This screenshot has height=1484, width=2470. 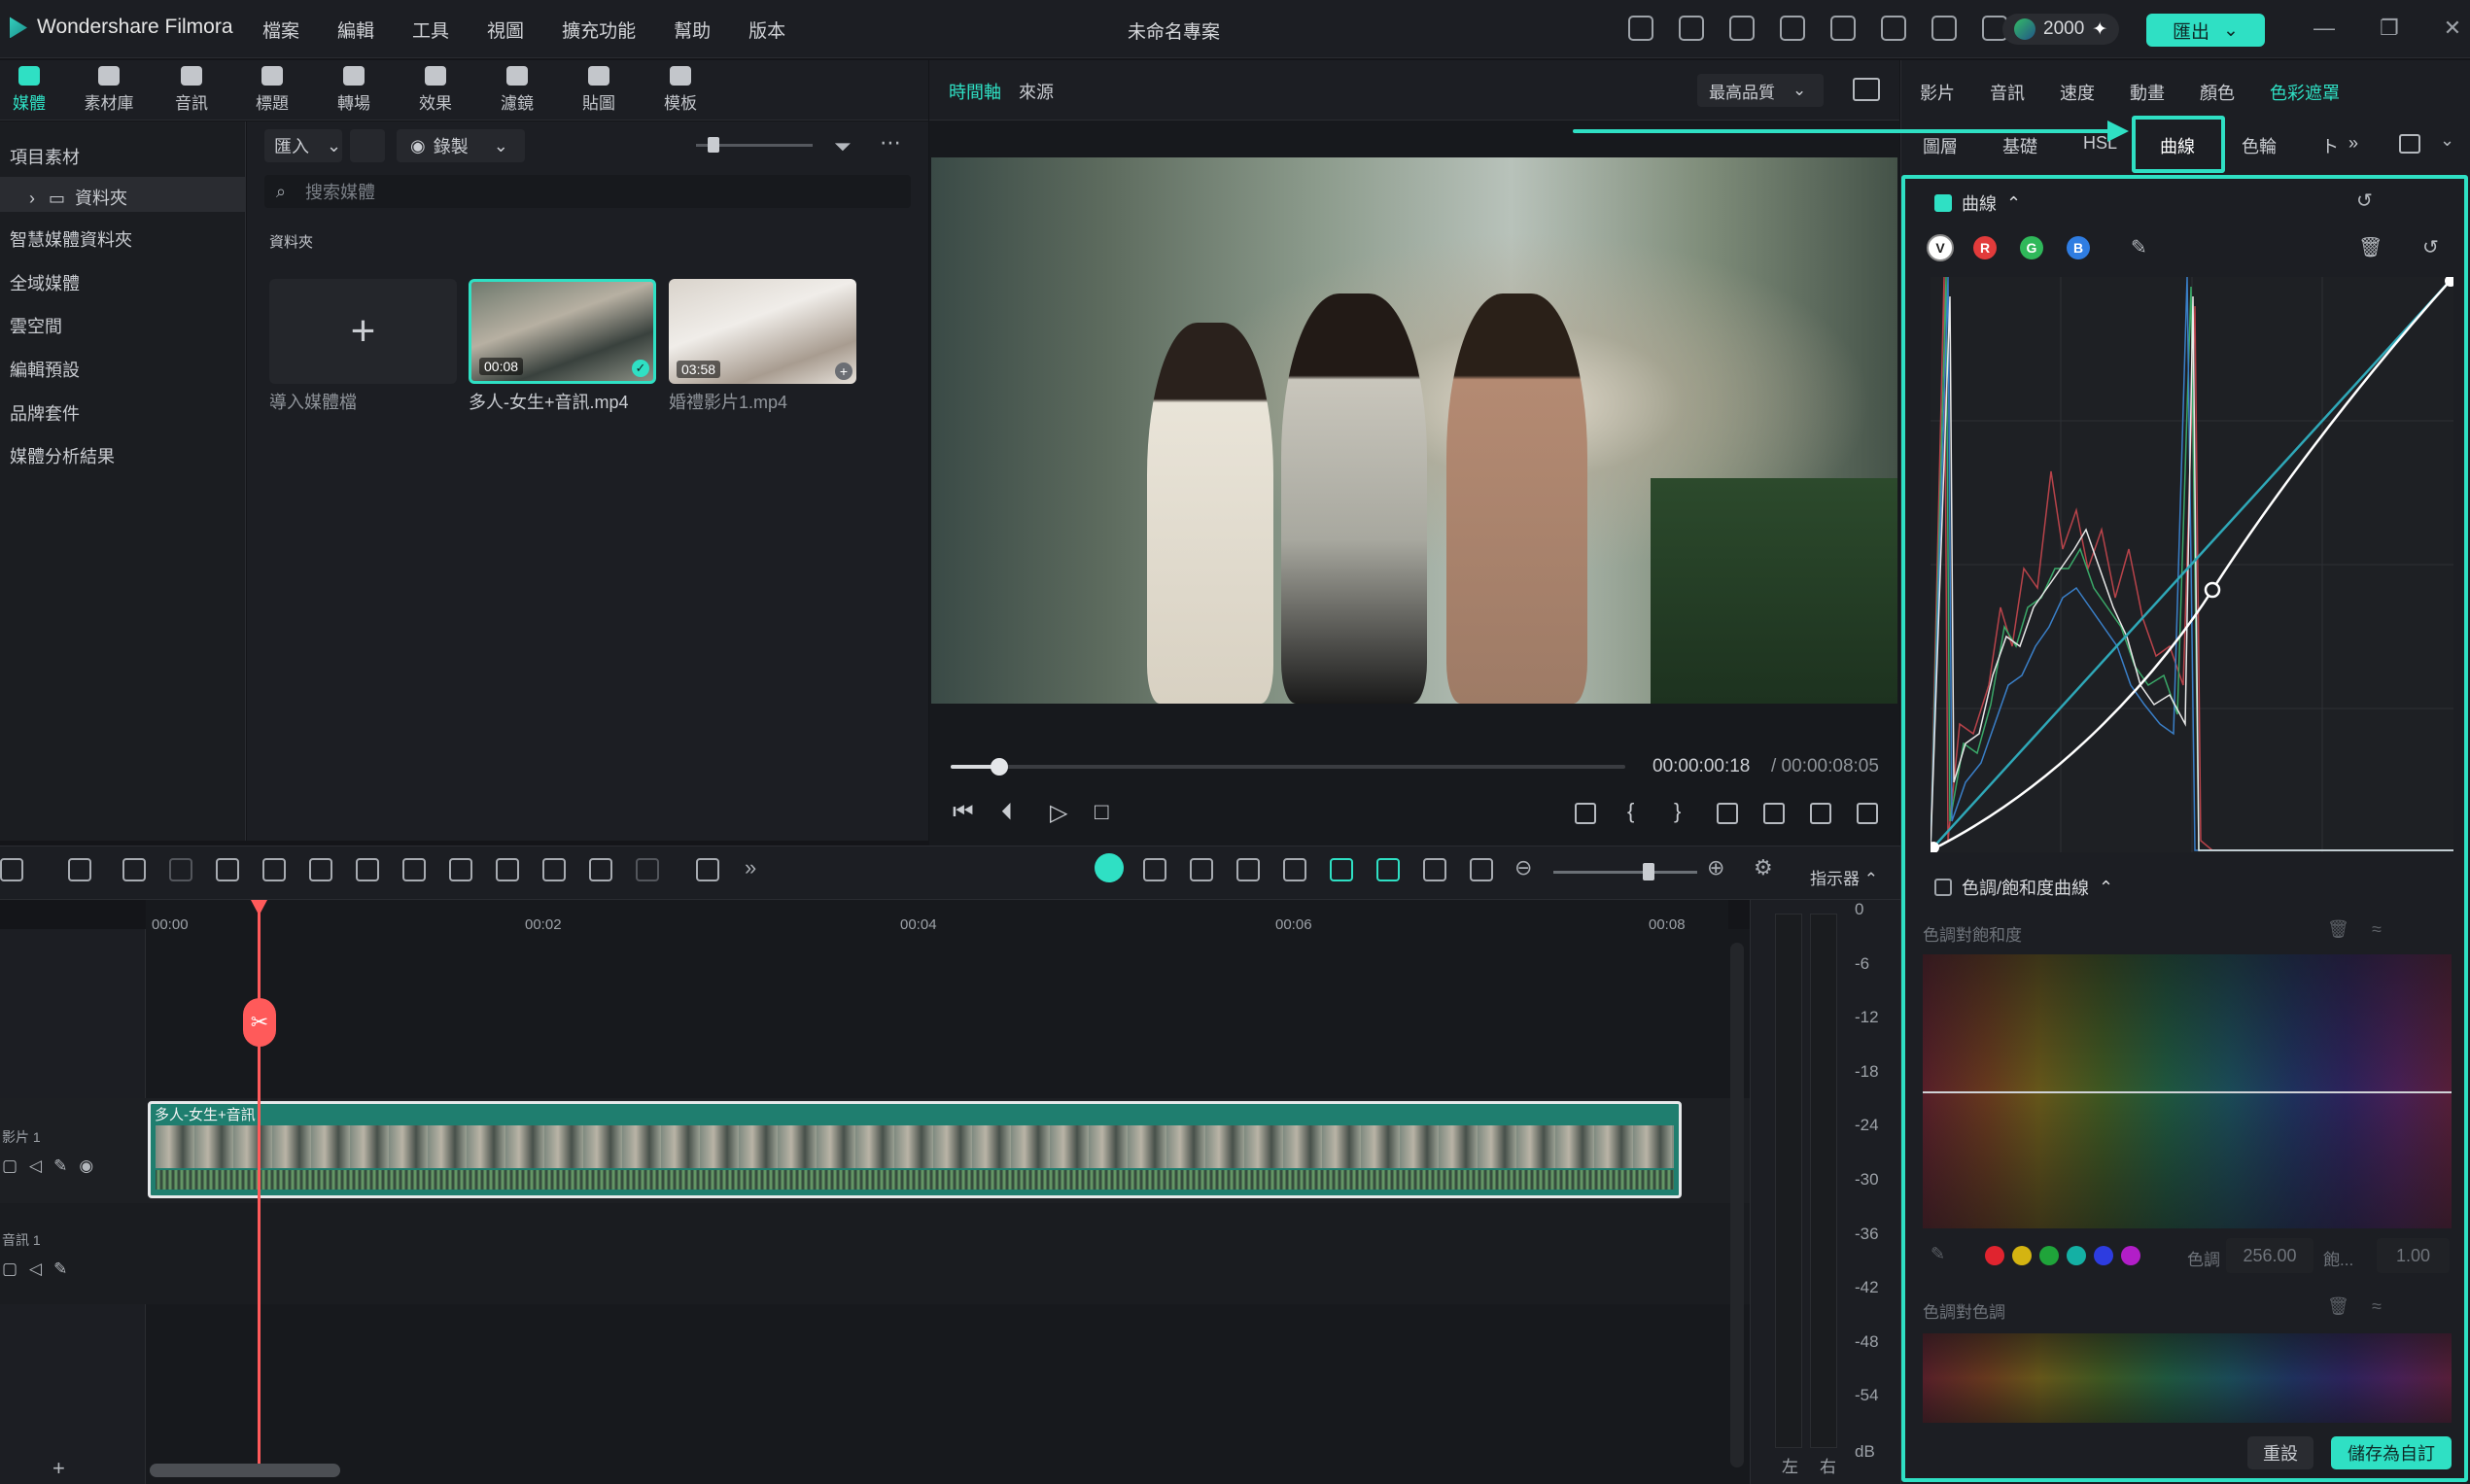 I want to click on hue-dot-magenta, so click(x=2130, y=1255).